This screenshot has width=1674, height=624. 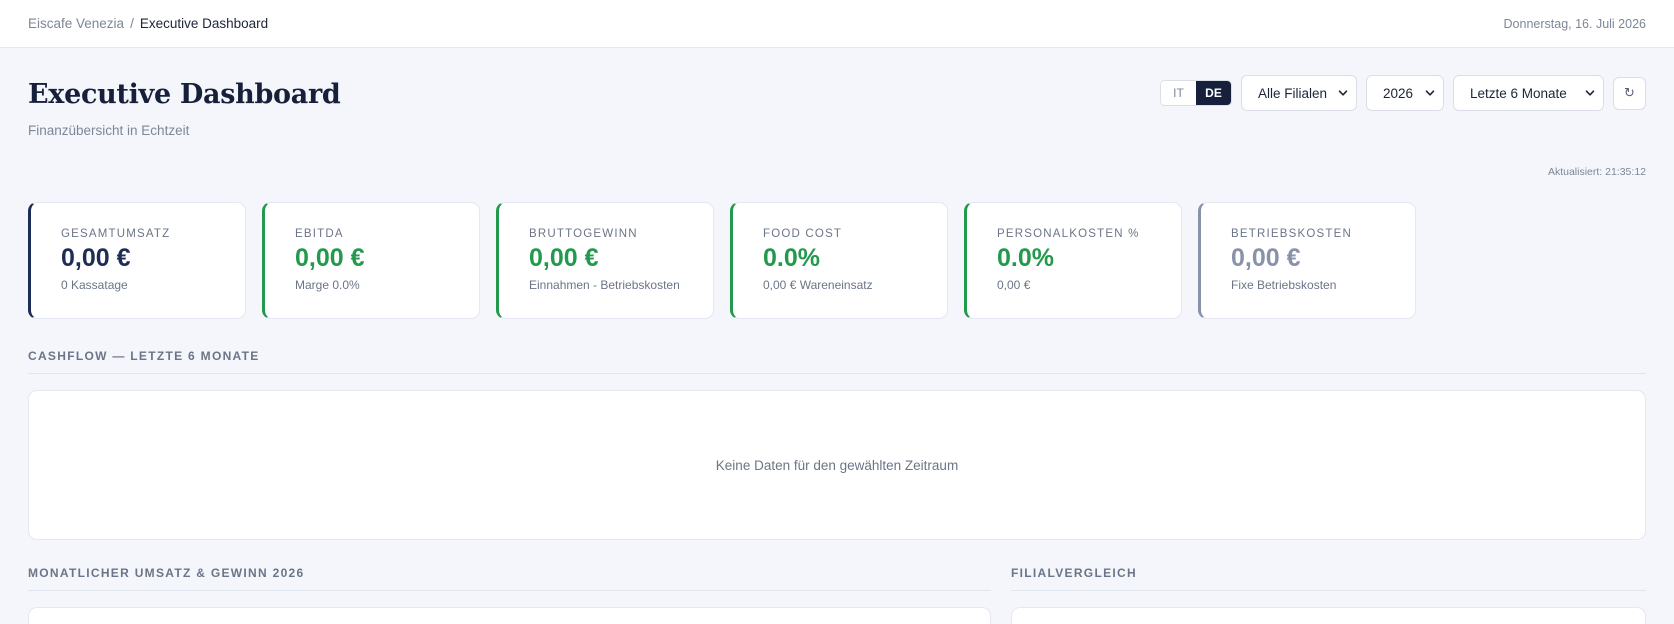 What do you see at coordinates (1014, 285) in the screenshot?
I see `kpi-subtext: 0,00 €` at bounding box center [1014, 285].